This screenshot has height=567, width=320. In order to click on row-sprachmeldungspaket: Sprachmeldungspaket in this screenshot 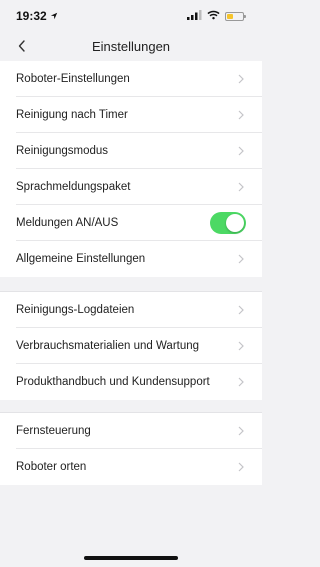, I will do `click(131, 187)`.